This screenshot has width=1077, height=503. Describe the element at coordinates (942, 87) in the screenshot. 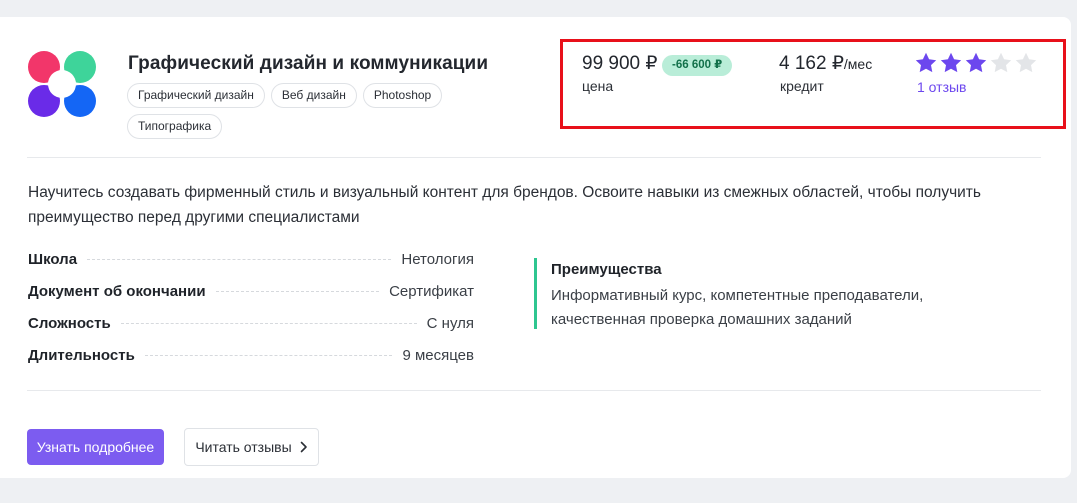

I see `reviews-count-link: 1 отзыв` at that location.